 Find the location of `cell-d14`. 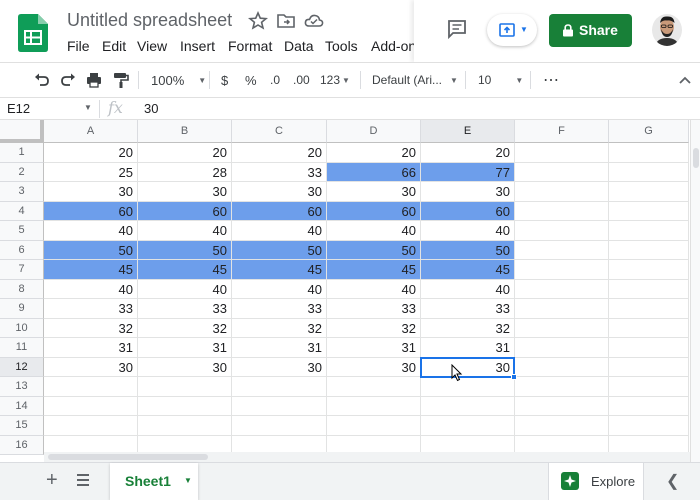

cell-d14 is located at coordinates (374, 406).